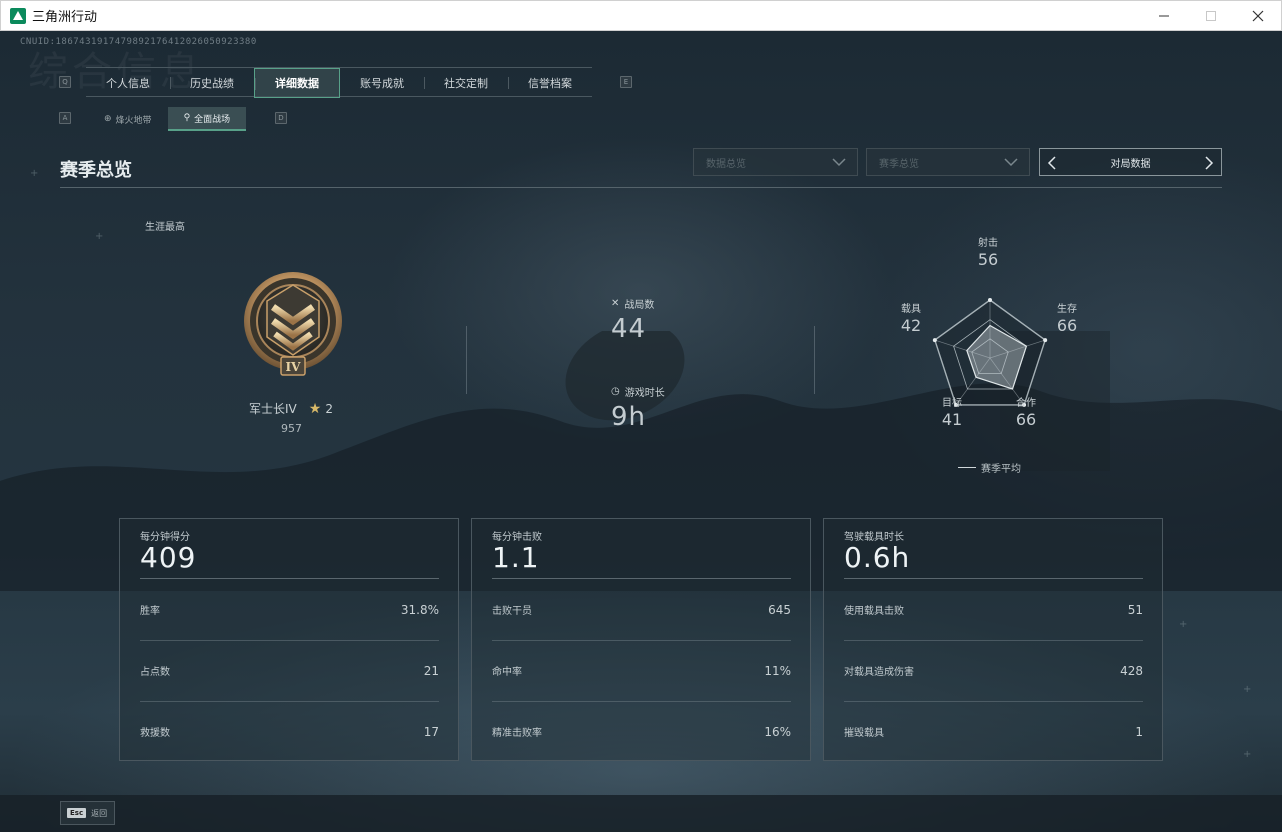 The width and height of the screenshot is (1282, 832). What do you see at coordinates (879, 672) in the screenshot?
I see `row-label: 对载具造成伤害` at bounding box center [879, 672].